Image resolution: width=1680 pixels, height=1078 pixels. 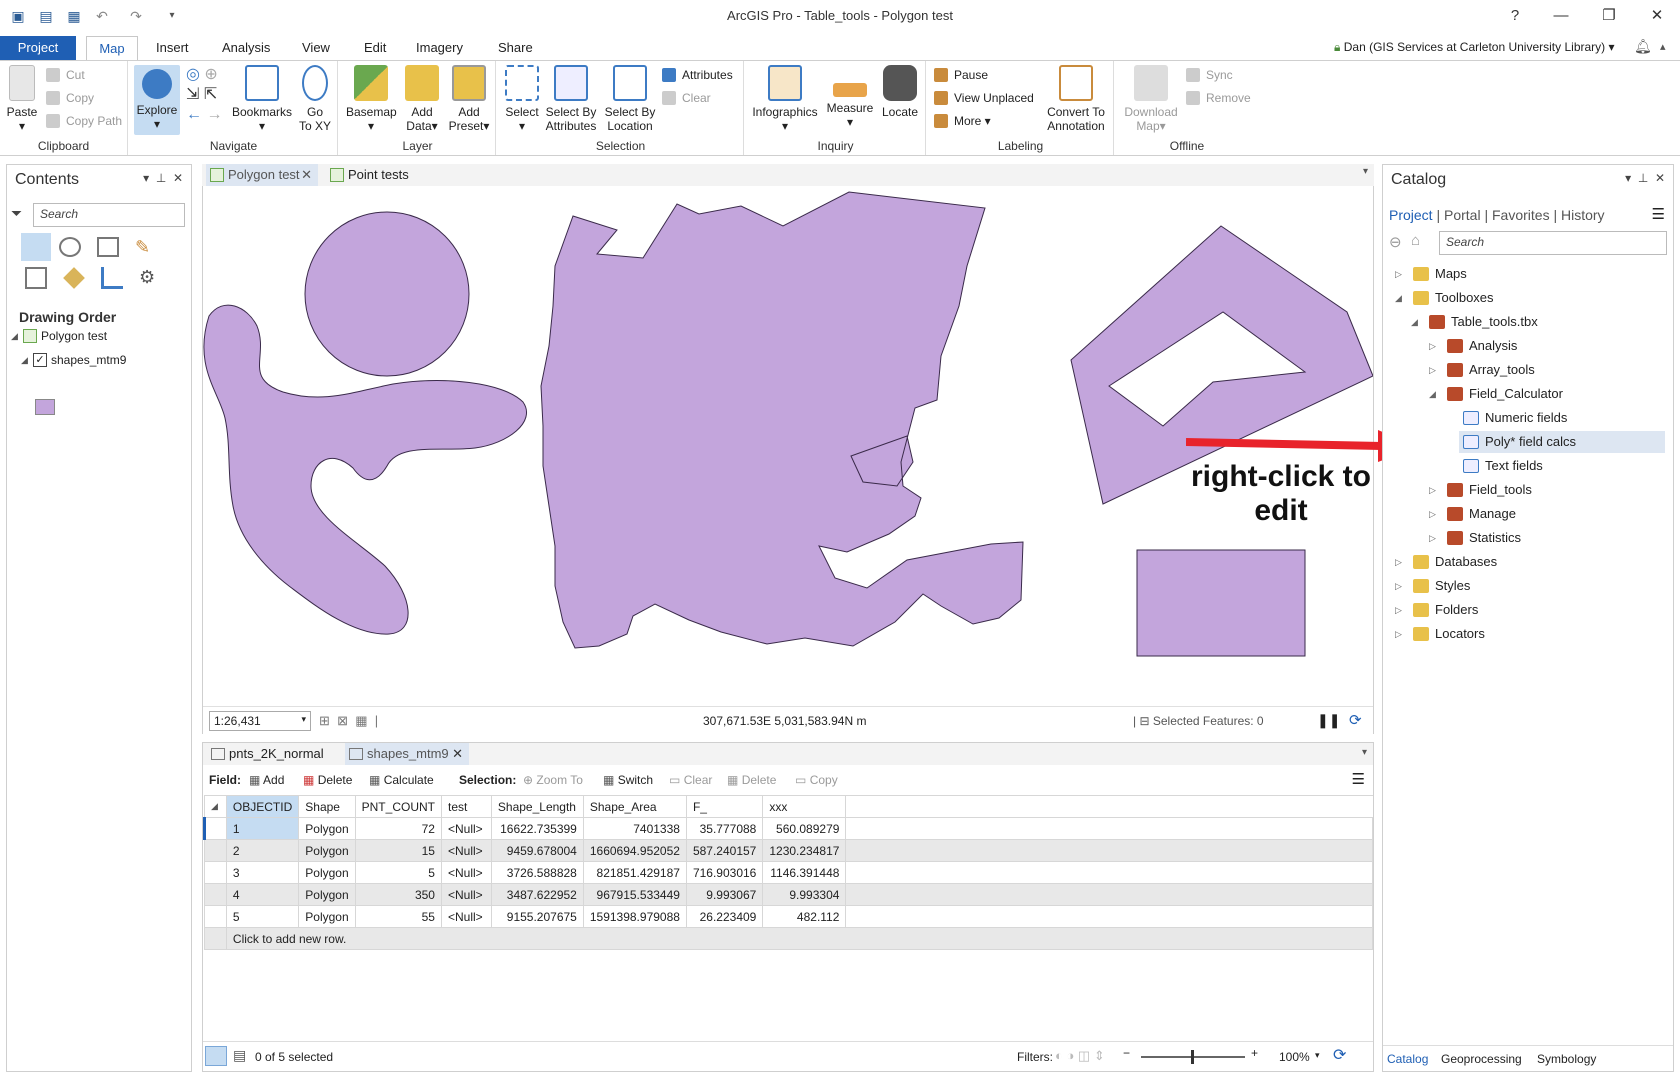 What do you see at coordinates (216, 1056) in the screenshot?
I see `show-all-records-icon` at bounding box center [216, 1056].